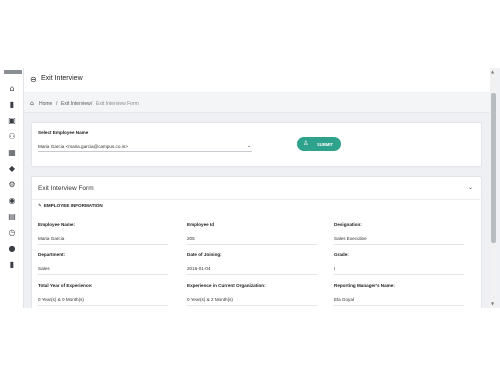 The height and width of the screenshot is (375, 500). Describe the element at coordinates (57, 224) in the screenshot. I see `employee-name-label: Employee Name:` at that location.